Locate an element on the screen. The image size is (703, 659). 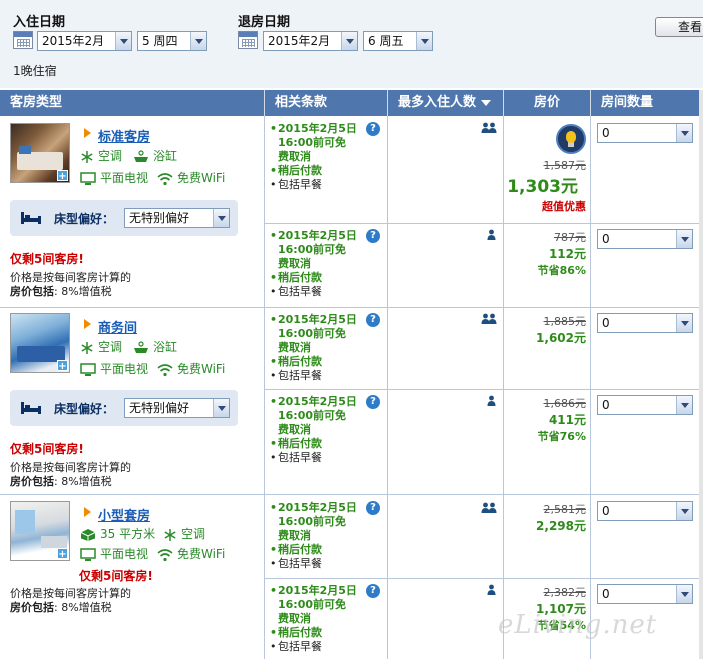
price-block: 1,587元 is located at coordinates (565, 165).